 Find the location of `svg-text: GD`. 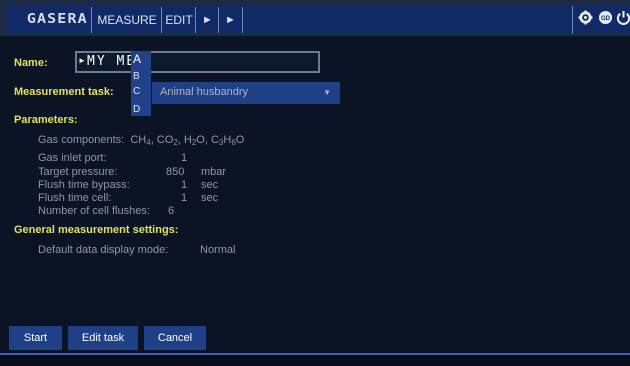

svg-text: GD is located at coordinates (606, 18).